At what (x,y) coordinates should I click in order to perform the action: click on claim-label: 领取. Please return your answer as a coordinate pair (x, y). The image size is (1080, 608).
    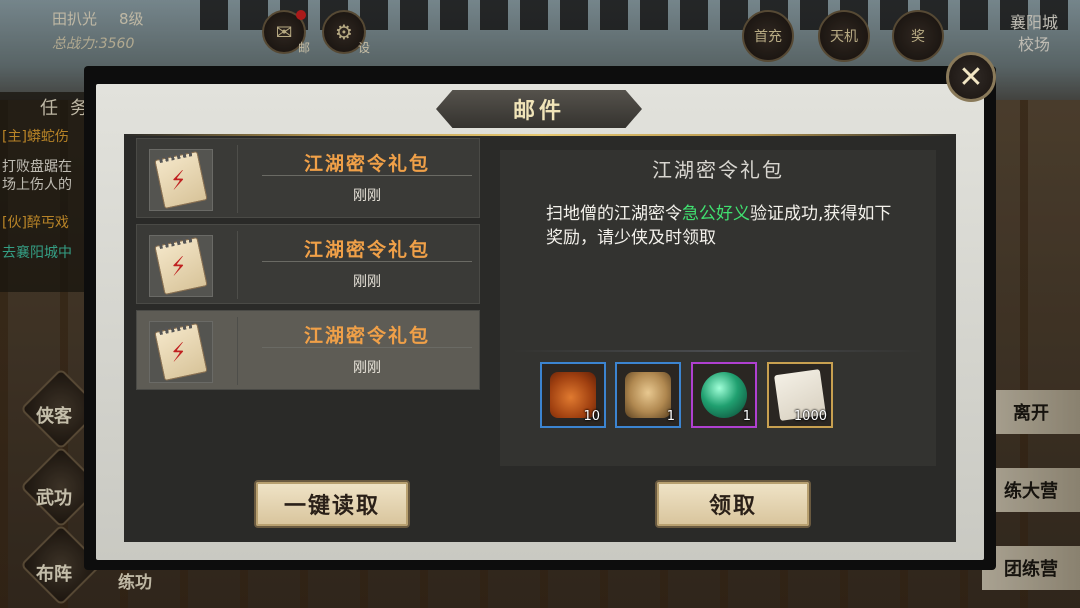
    Looking at the image, I should click on (732, 506).